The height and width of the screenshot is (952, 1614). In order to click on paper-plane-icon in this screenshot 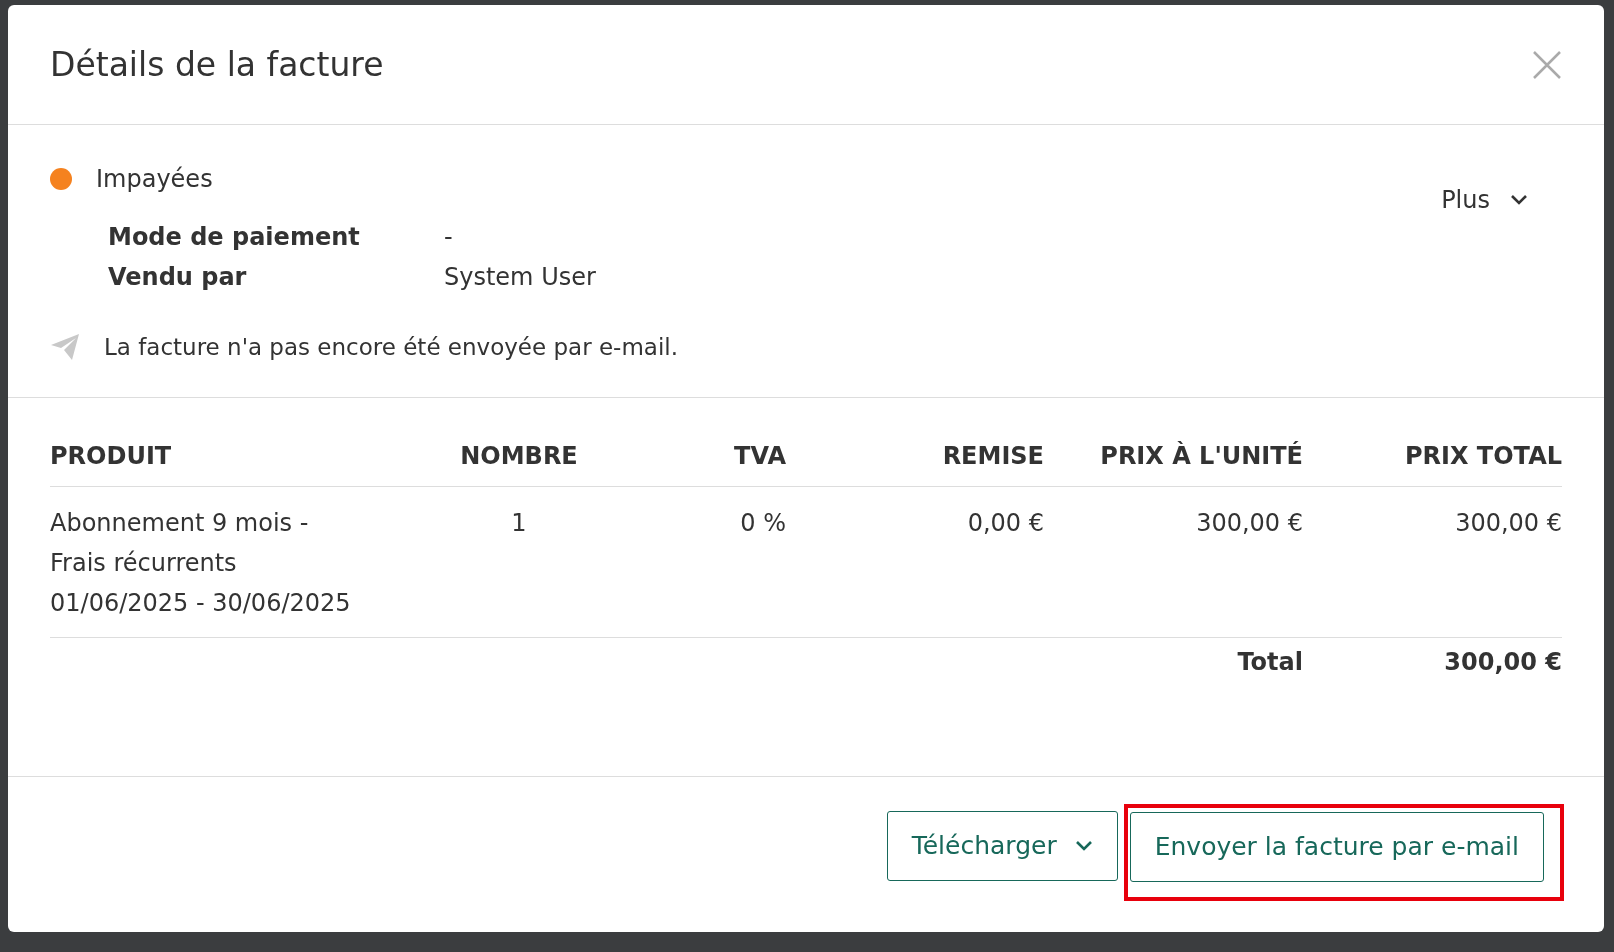, I will do `click(65, 347)`.